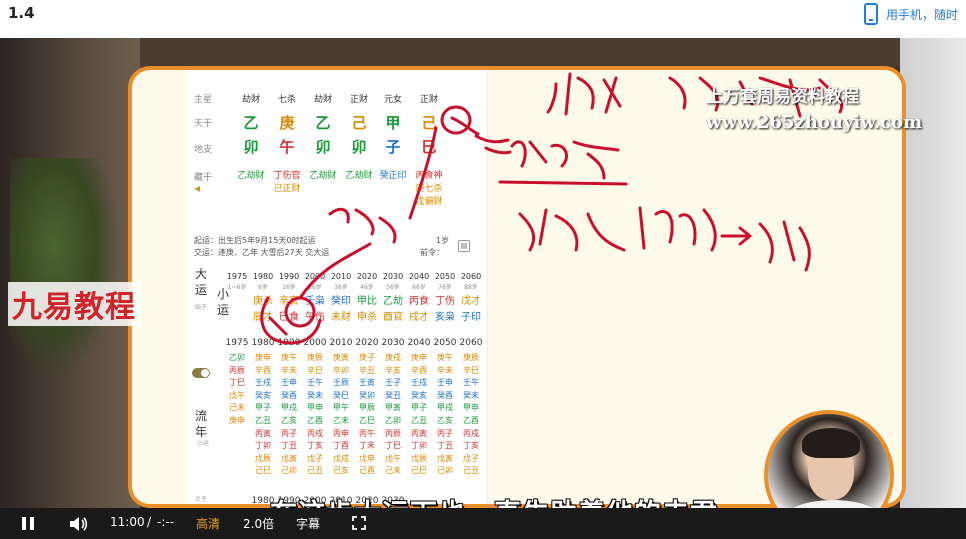 Image resolution: width=966 pixels, height=539 pixels. I want to click on time-current: 11:00, so click(127, 522).